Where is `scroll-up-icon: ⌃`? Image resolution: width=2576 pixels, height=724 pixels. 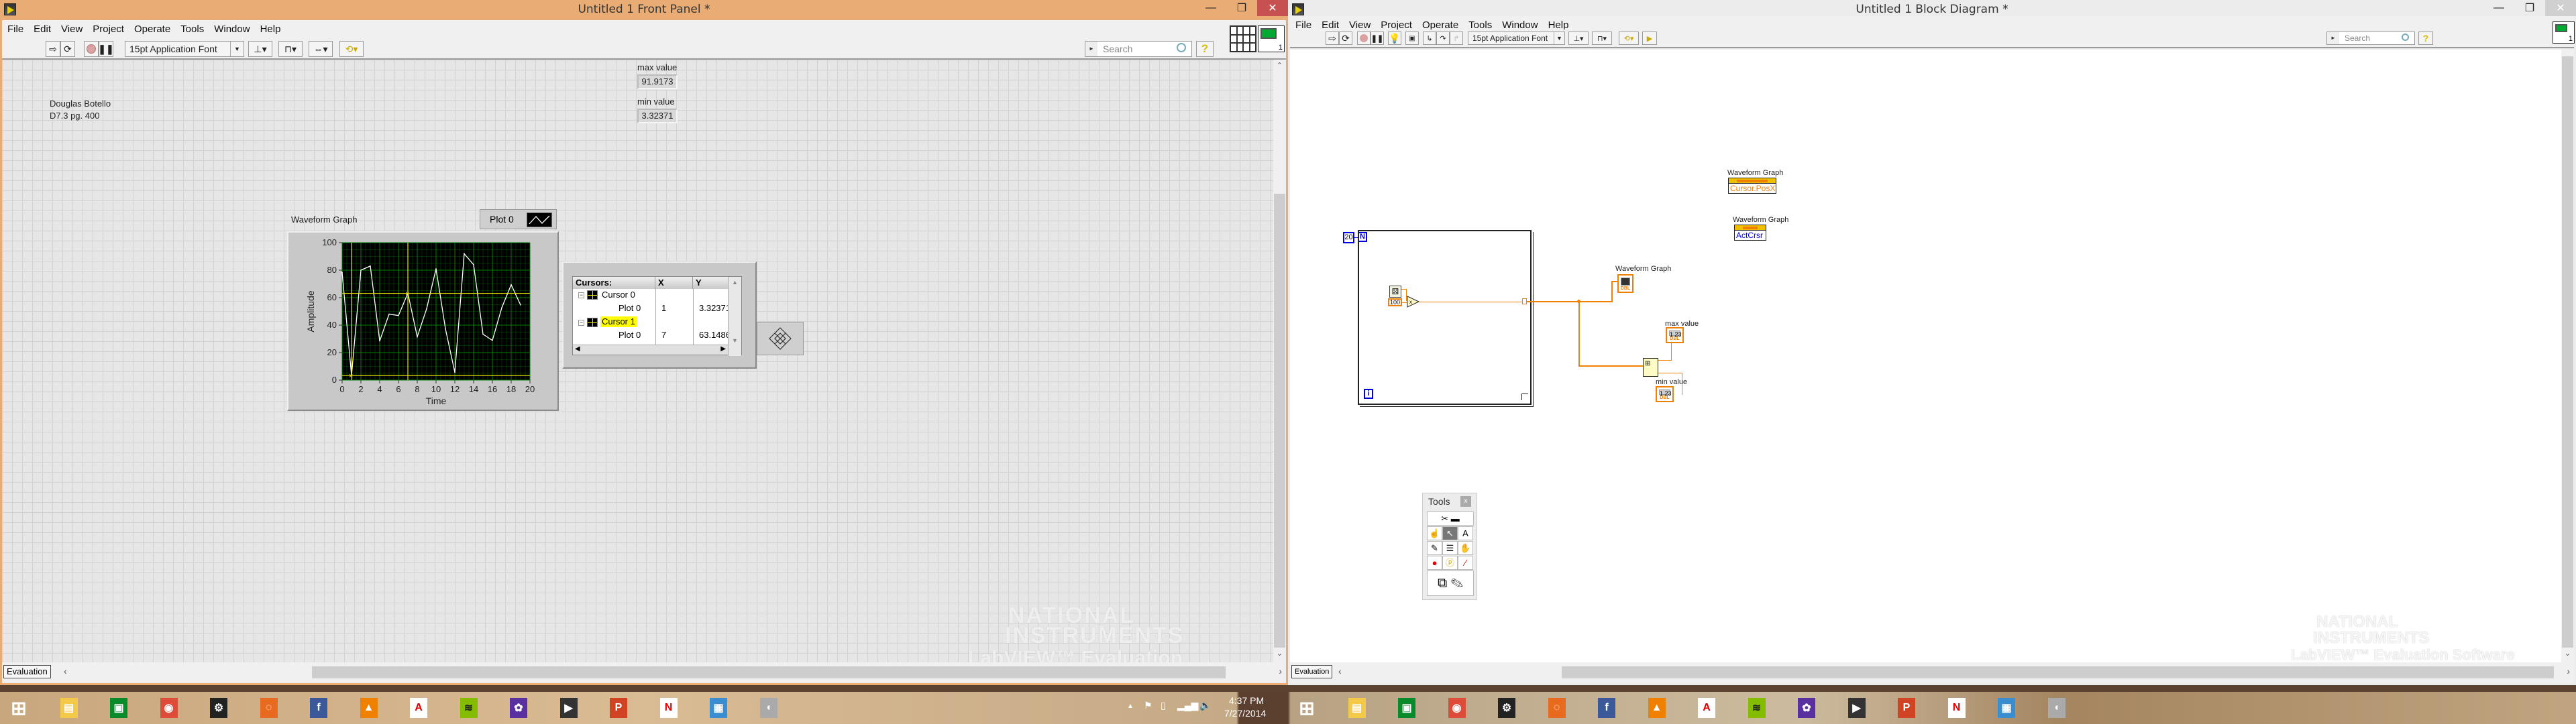
scroll-up-icon: ⌃ is located at coordinates (1279, 67).